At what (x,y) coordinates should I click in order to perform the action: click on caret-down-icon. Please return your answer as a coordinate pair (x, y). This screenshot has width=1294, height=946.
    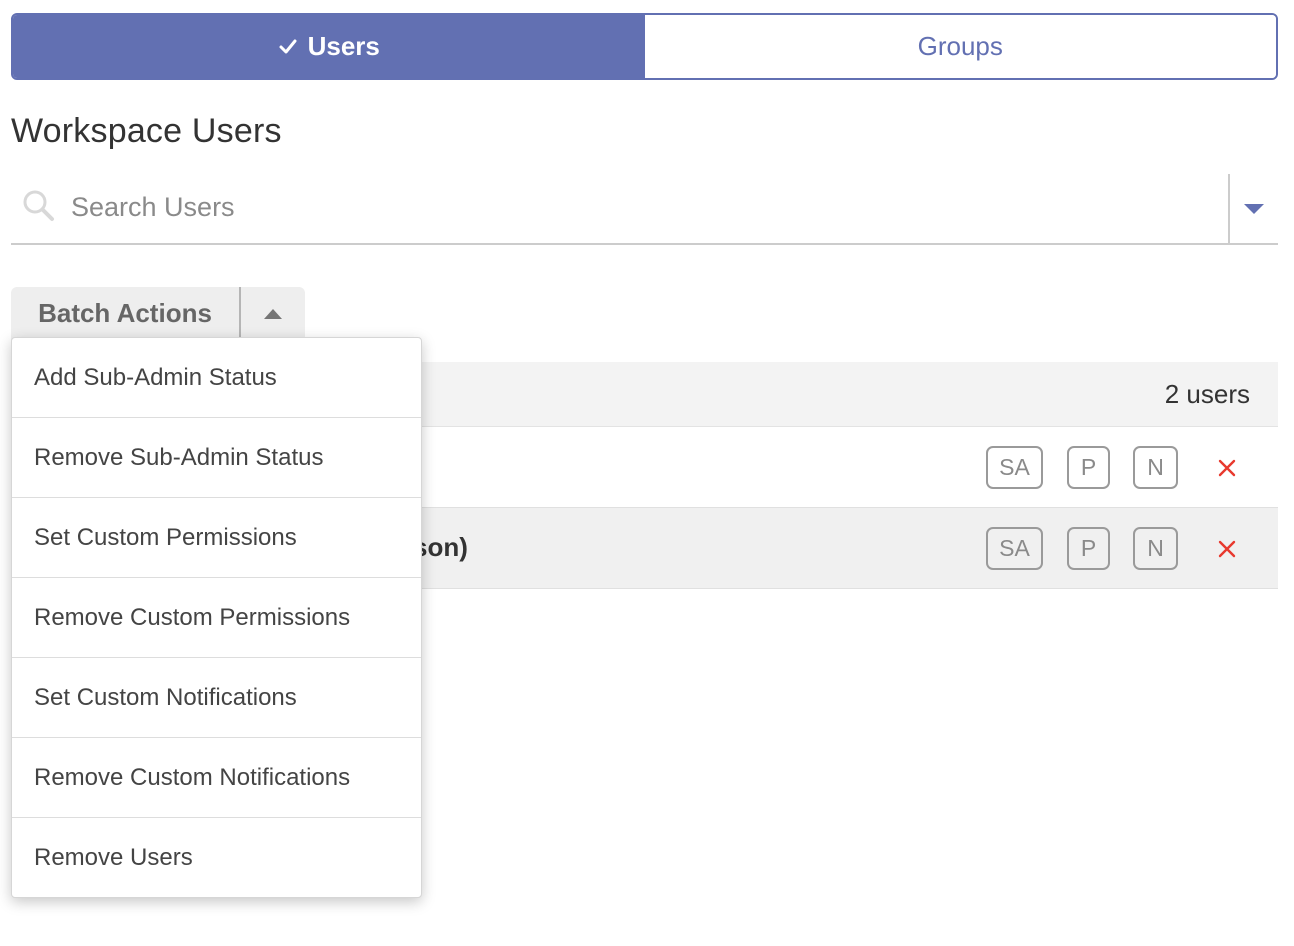
    Looking at the image, I should click on (1254, 209).